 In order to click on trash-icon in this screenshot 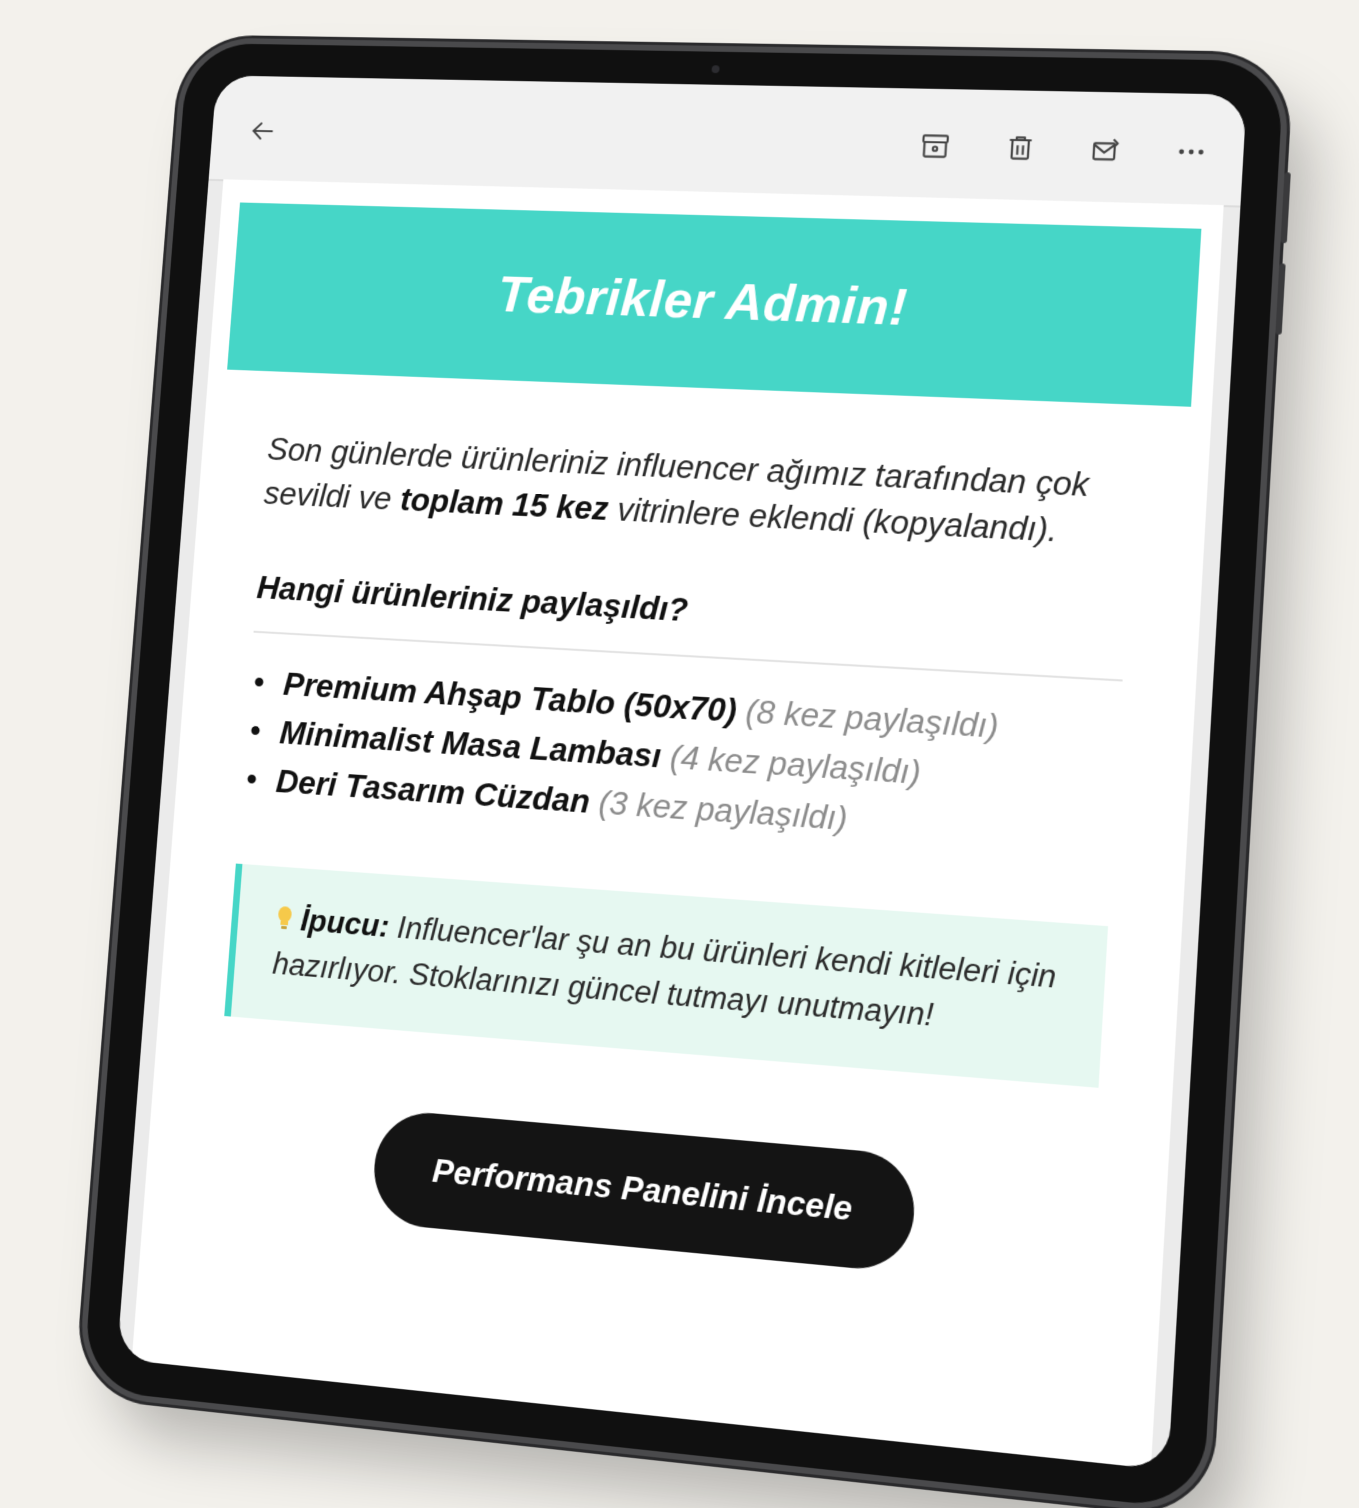, I will do `click(1020, 148)`.